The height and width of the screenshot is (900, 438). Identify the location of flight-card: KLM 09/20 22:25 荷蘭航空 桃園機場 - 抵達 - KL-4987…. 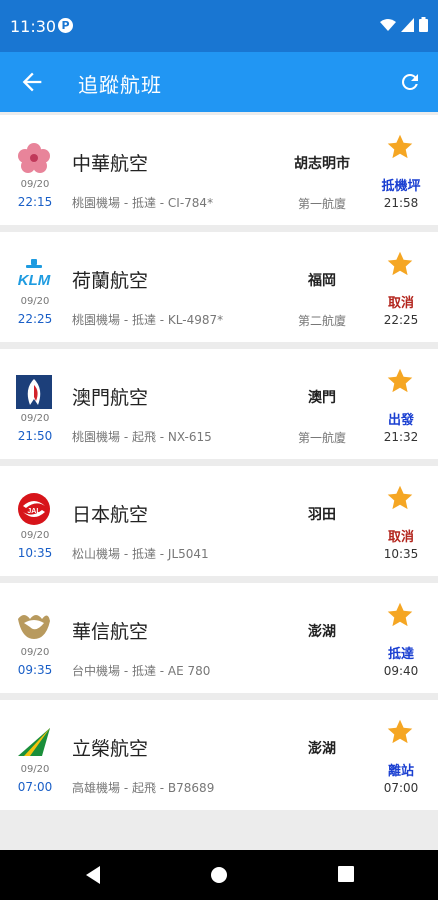
(219, 287).